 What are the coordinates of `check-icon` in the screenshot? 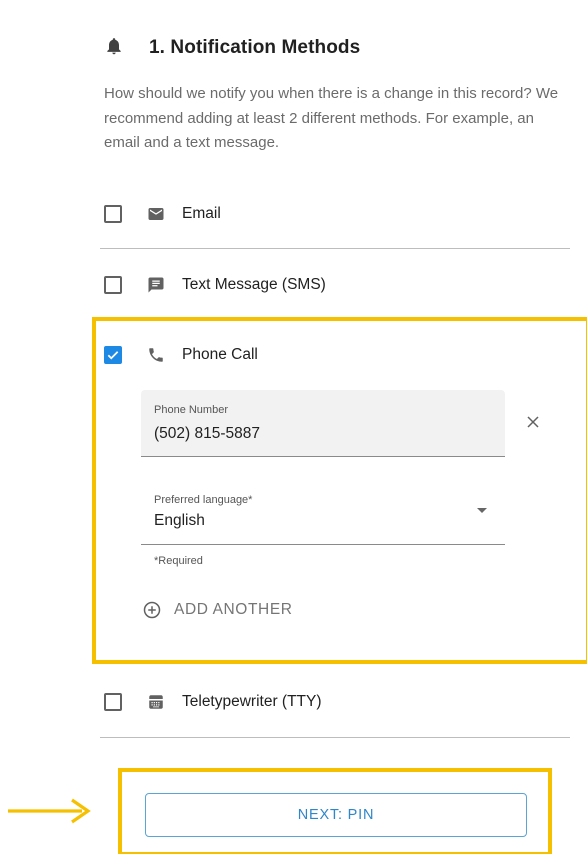 It's located at (113, 355).